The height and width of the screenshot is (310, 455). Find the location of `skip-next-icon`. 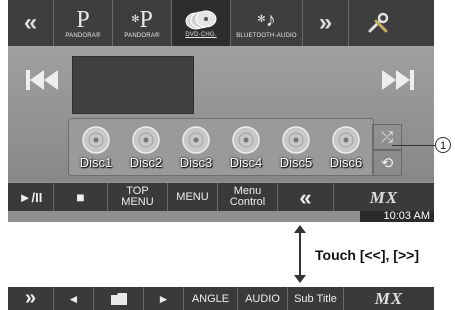

skip-next-icon is located at coordinates (398, 80).